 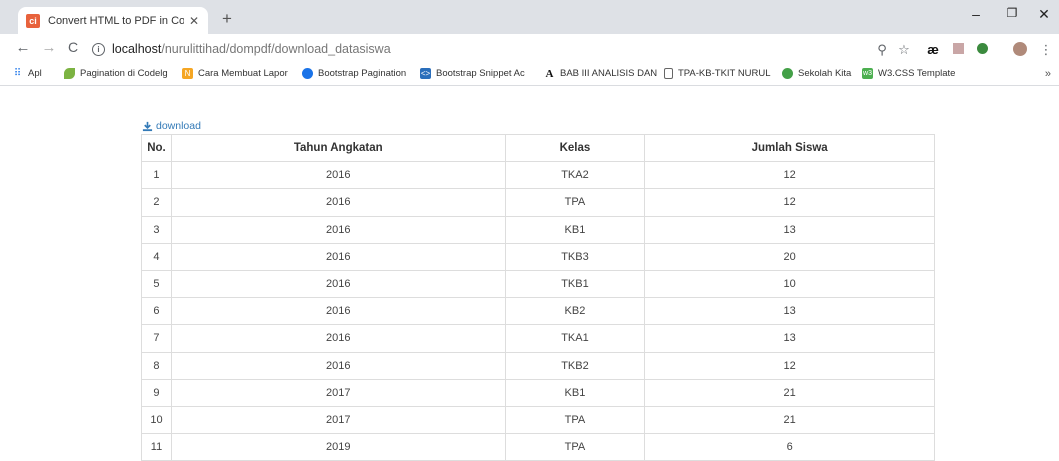 I want to click on close-window-icon: ✕, so click(x=1044, y=14).